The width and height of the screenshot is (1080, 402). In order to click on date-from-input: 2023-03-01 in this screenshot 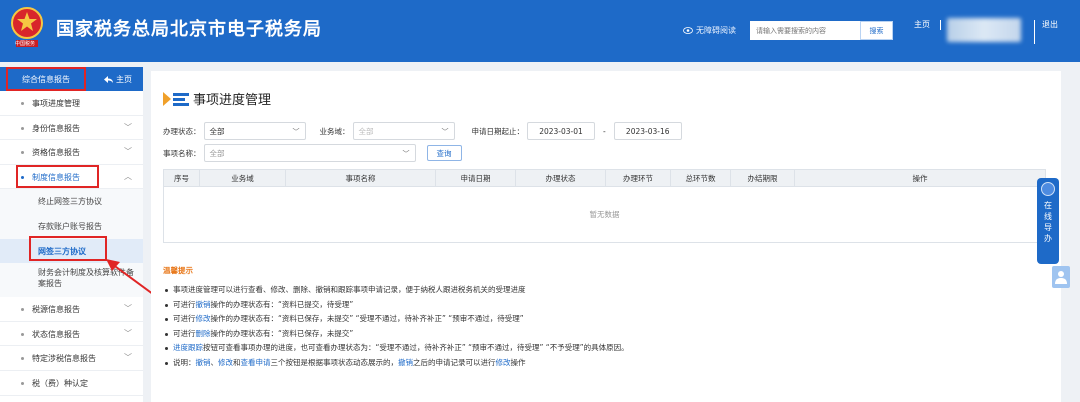, I will do `click(561, 131)`.